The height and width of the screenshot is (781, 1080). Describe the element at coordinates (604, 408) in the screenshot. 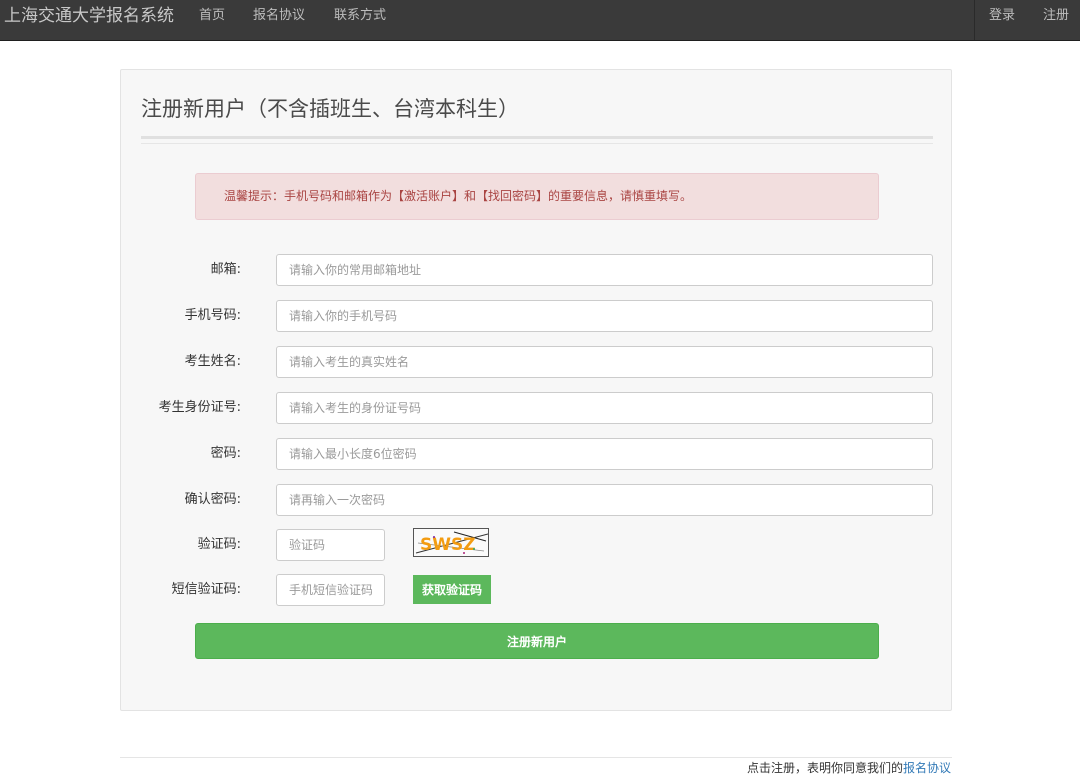

I see `id-number-field` at that location.